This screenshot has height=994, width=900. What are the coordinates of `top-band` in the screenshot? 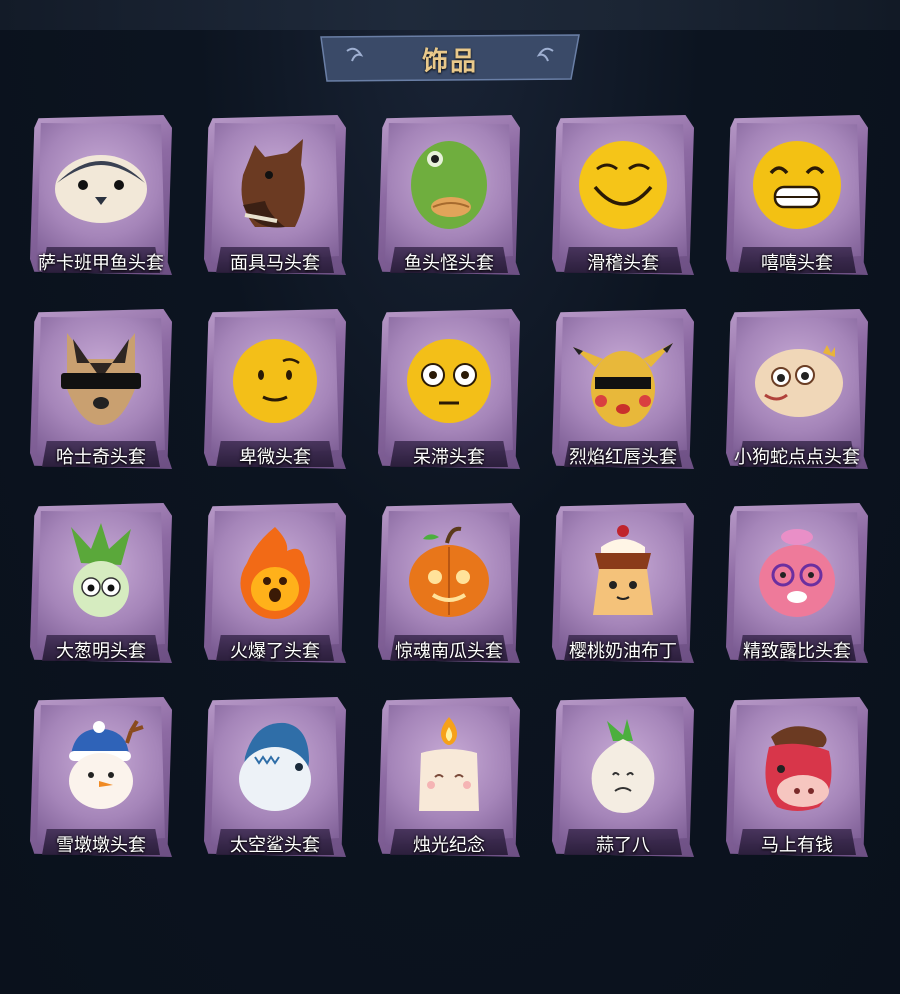 It's located at (450, 15).